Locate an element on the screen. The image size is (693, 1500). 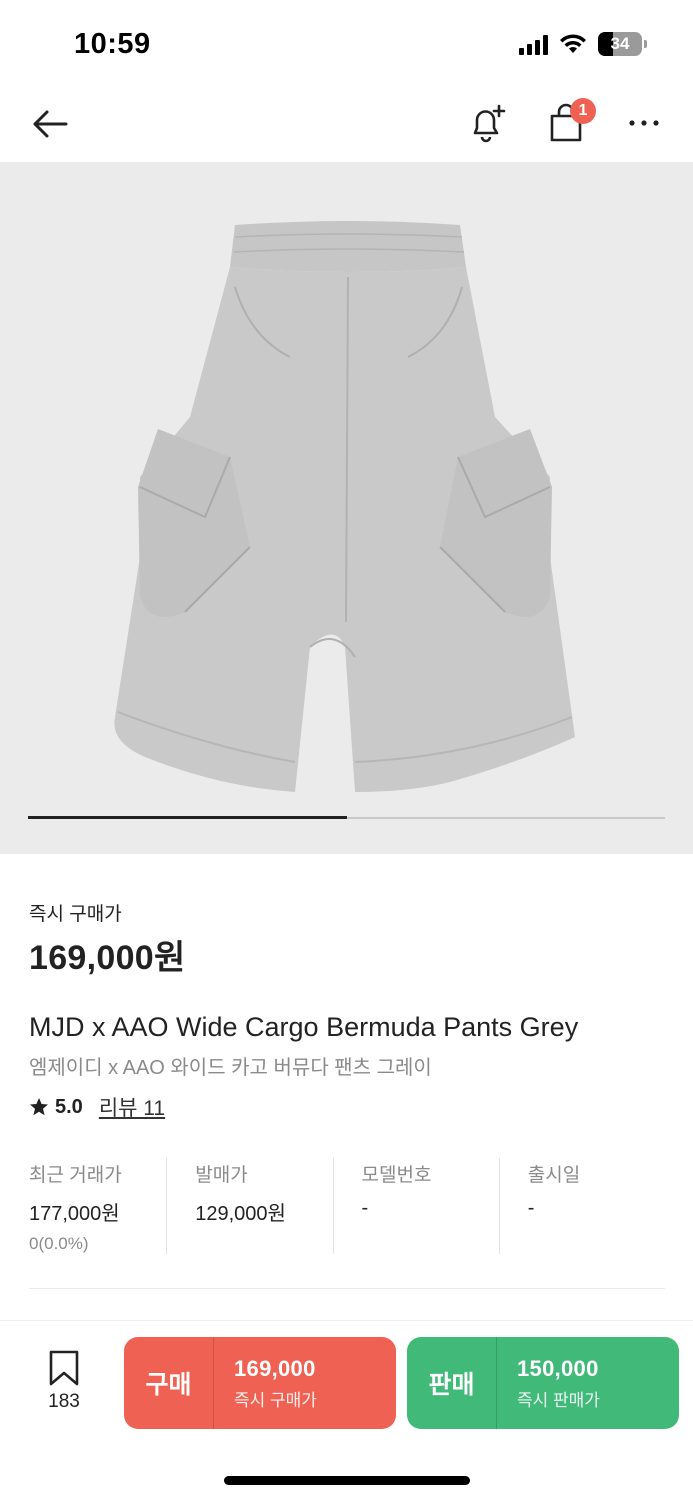
bookmark-icon is located at coordinates (64, 1368).